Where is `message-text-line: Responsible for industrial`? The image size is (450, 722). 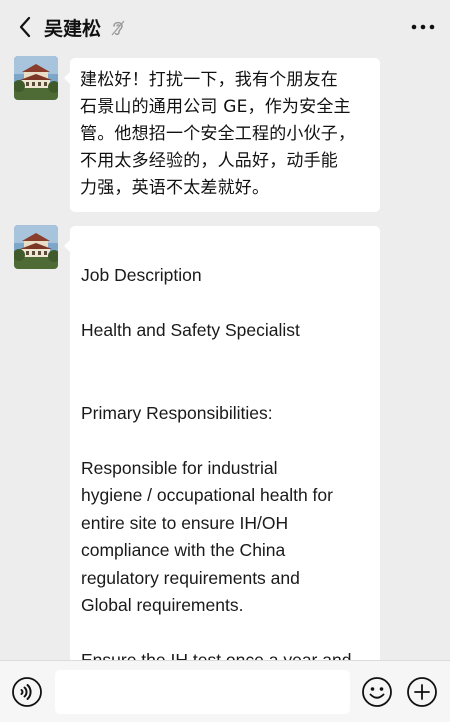 message-text-line: Responsible for industrial is located at coordinates (179, 467).